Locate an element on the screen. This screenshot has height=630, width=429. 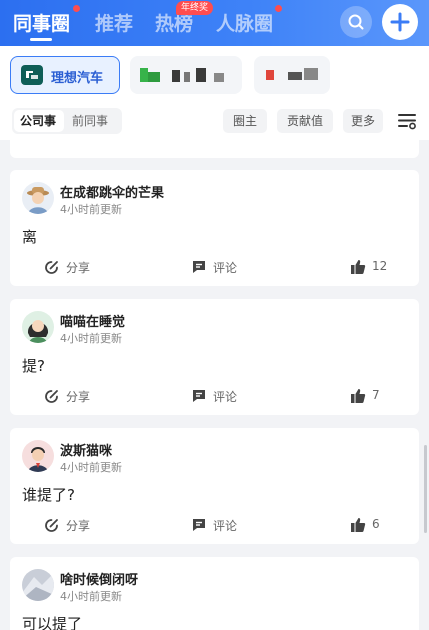
like-button: 7 is located at coordinates (375, 396).